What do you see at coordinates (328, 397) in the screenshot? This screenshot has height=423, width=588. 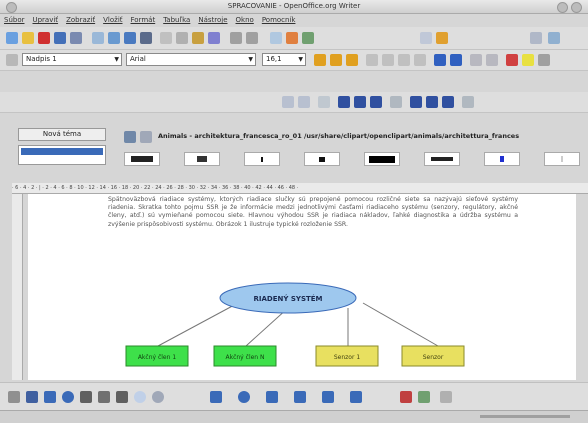 I see `points-icon` at bounding box center [328, 397].